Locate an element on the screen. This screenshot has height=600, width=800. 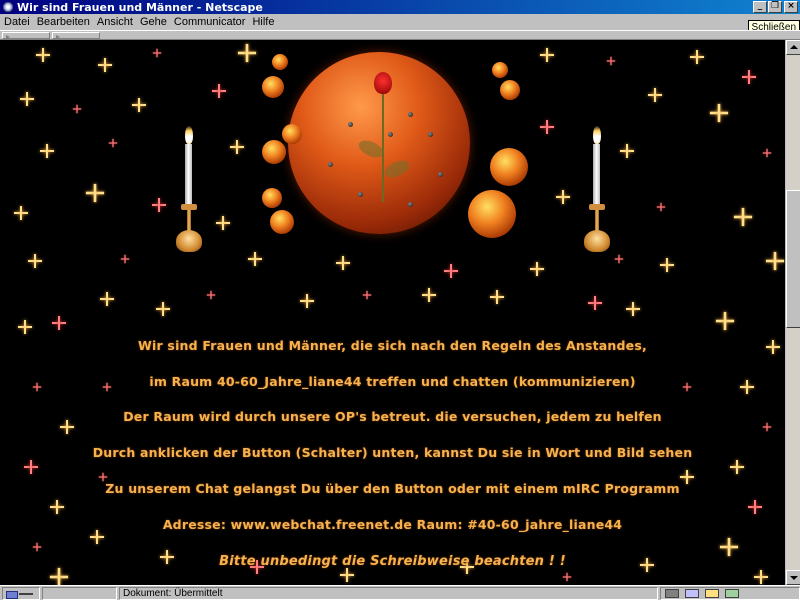
progress-panel is located at coordinates (79, 593).